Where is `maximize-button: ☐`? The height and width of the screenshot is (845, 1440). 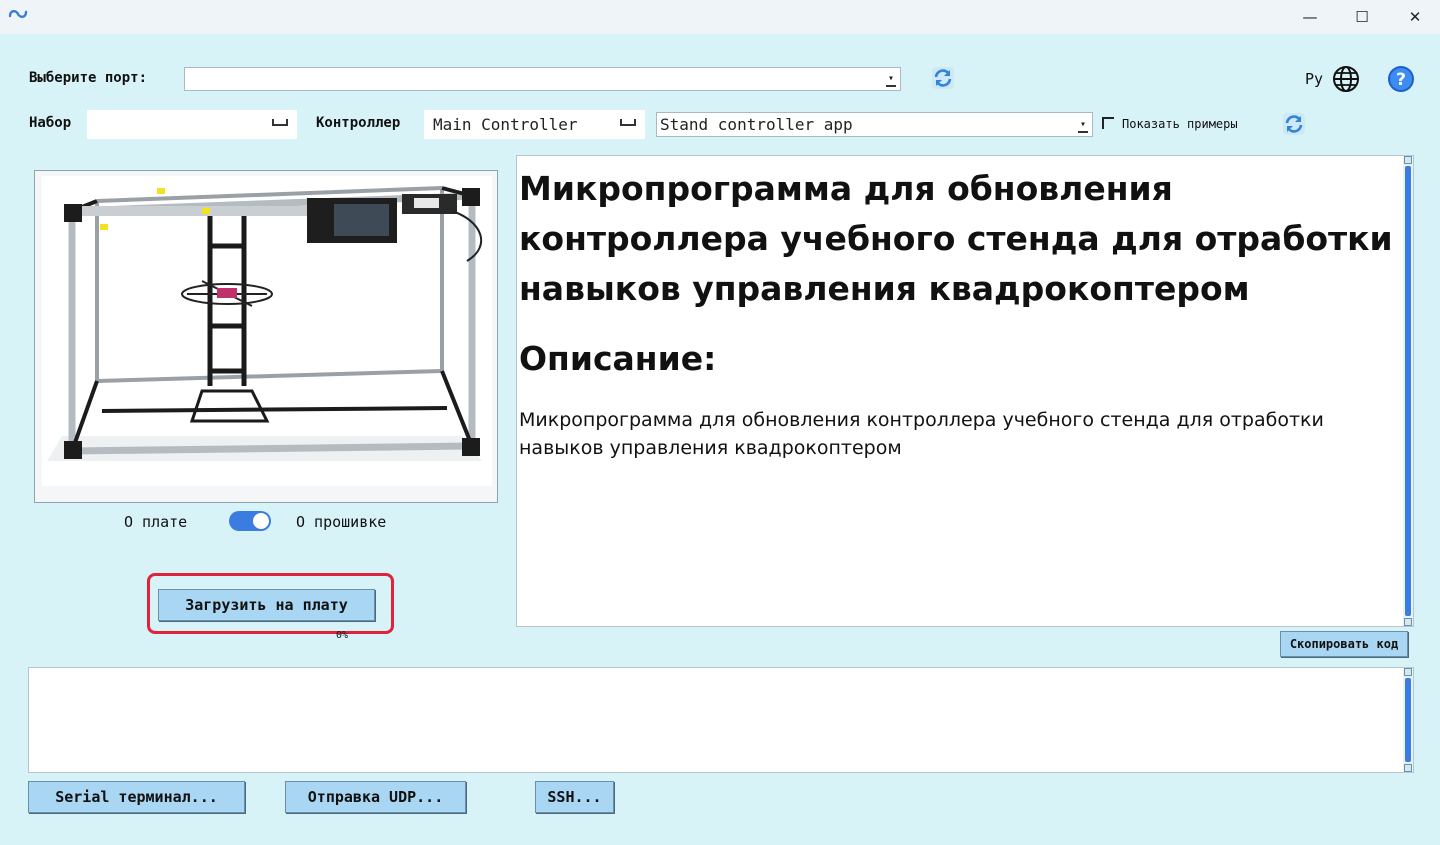
maximize-button: ☐ is located at coordinates (1362, 17).